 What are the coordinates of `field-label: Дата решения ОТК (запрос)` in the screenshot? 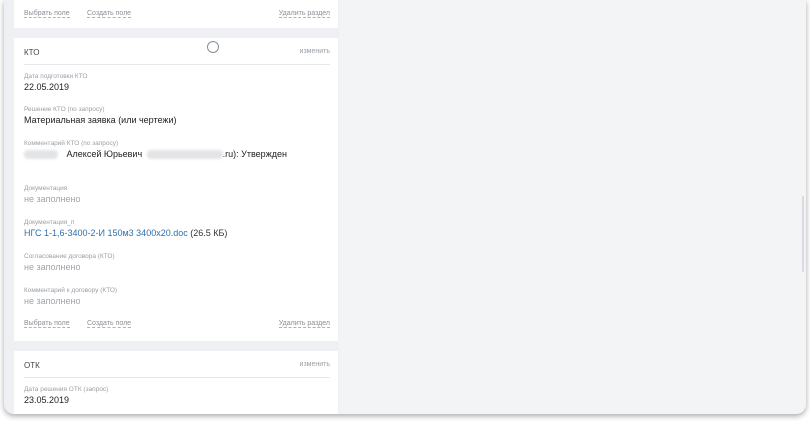 It's located at (66, 389).